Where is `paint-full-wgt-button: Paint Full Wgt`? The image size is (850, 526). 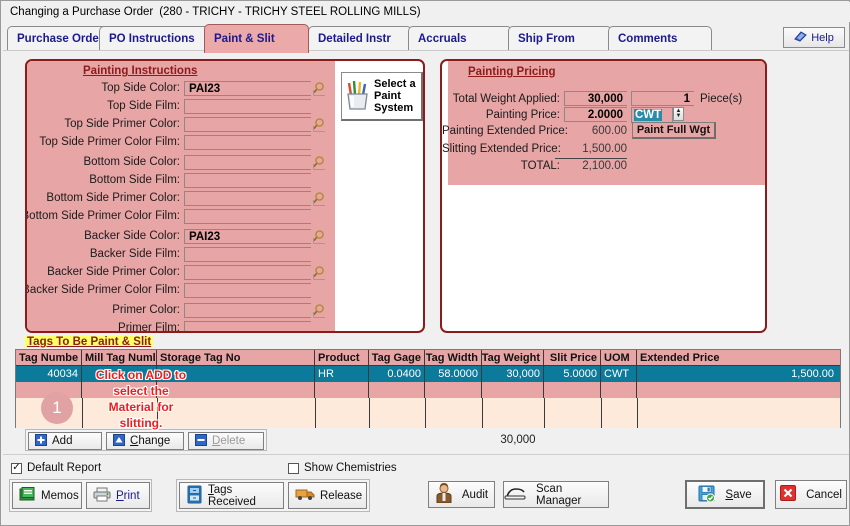
paint-full-wgt-button: Paint Full Wgt is located at coordinates (674, 130).